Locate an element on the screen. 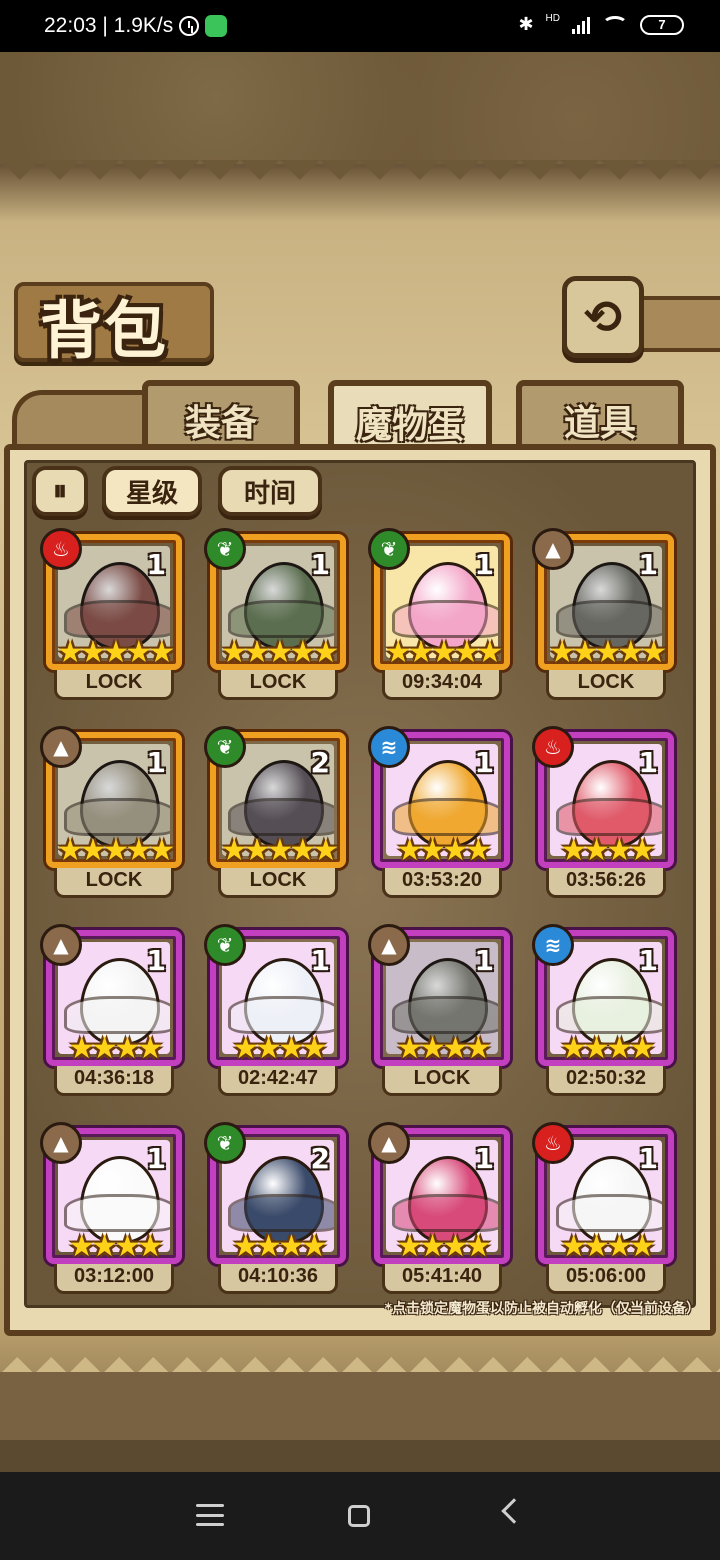 This screenshot has width=720, height=1560. egg-card: 1 ★★★★ ♨ 05:06:00 is located at coordinates (603, 1210).